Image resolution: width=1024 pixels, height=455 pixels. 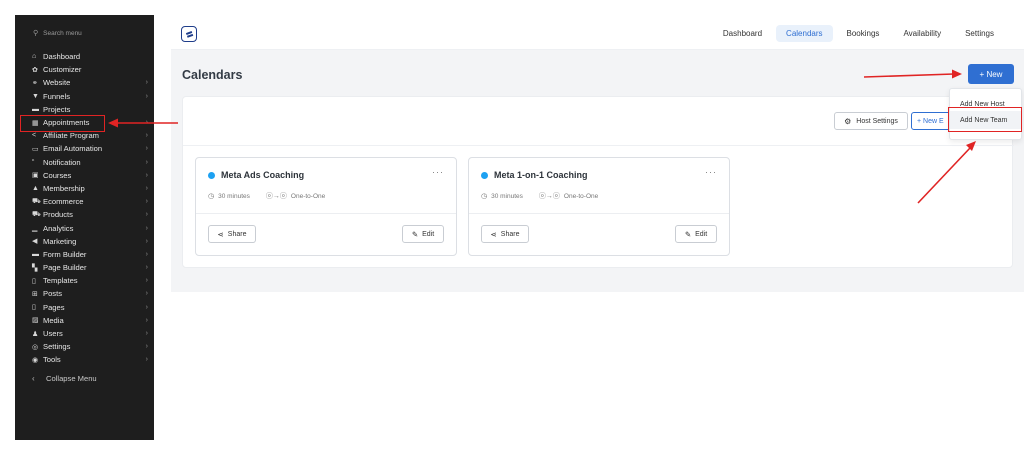 I want to click on sidebar-item-media: ▨ Media ›, so click(x=90, y=320).